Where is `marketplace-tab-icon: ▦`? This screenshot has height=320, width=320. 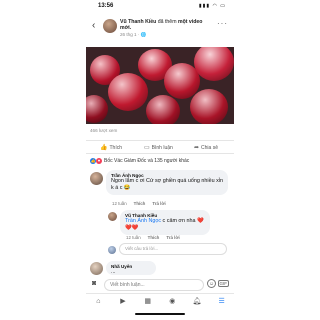
marketplace-tab-icon: ▦ is located at coordinates (148, 301).